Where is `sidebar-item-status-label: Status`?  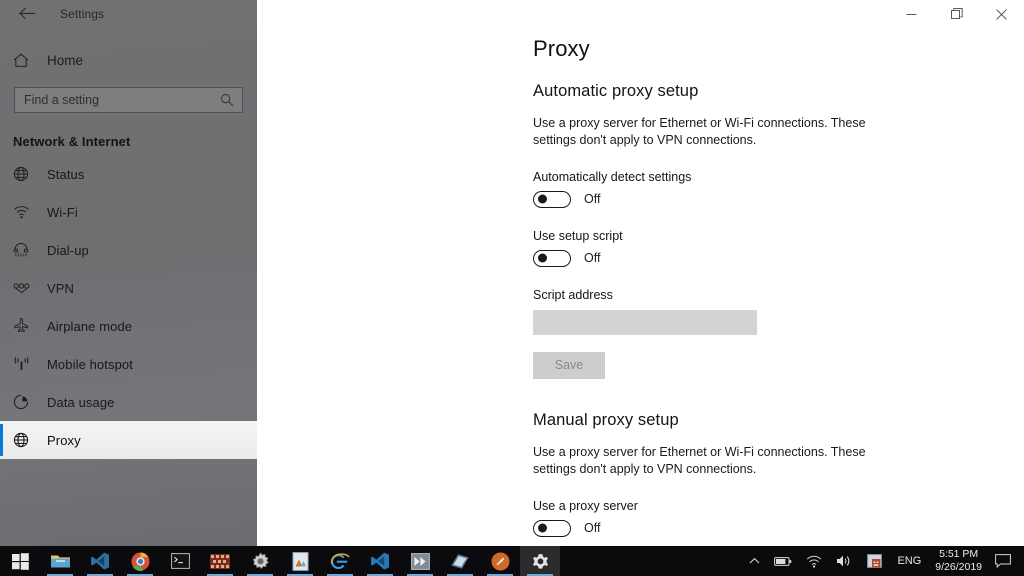 sidebar-item-status-label: Status is located at coordinates (66, 174).